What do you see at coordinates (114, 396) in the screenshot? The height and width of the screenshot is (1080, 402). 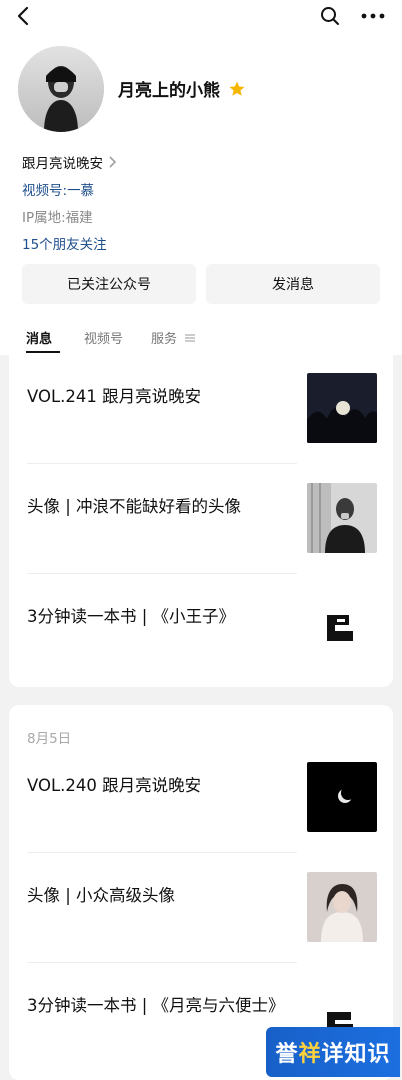 I see `article-title: VOL.241 跟月亮说晚安` at bounding box center [114, 396].